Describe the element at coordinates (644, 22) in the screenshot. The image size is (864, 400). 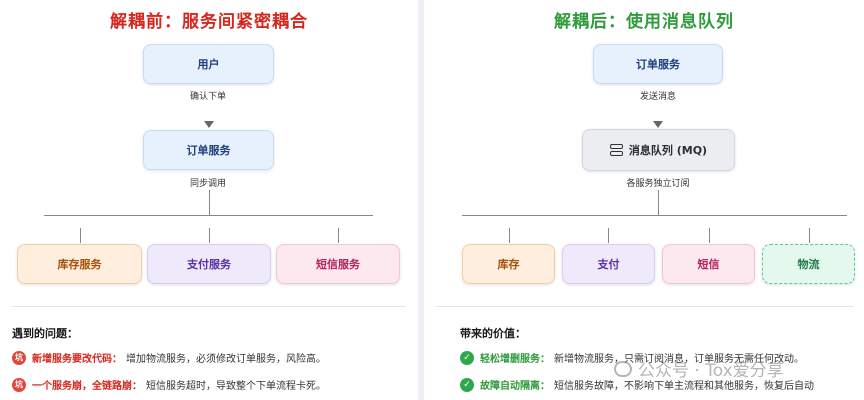
I see `right-title: 解耦后：使用消息队列` at that location.